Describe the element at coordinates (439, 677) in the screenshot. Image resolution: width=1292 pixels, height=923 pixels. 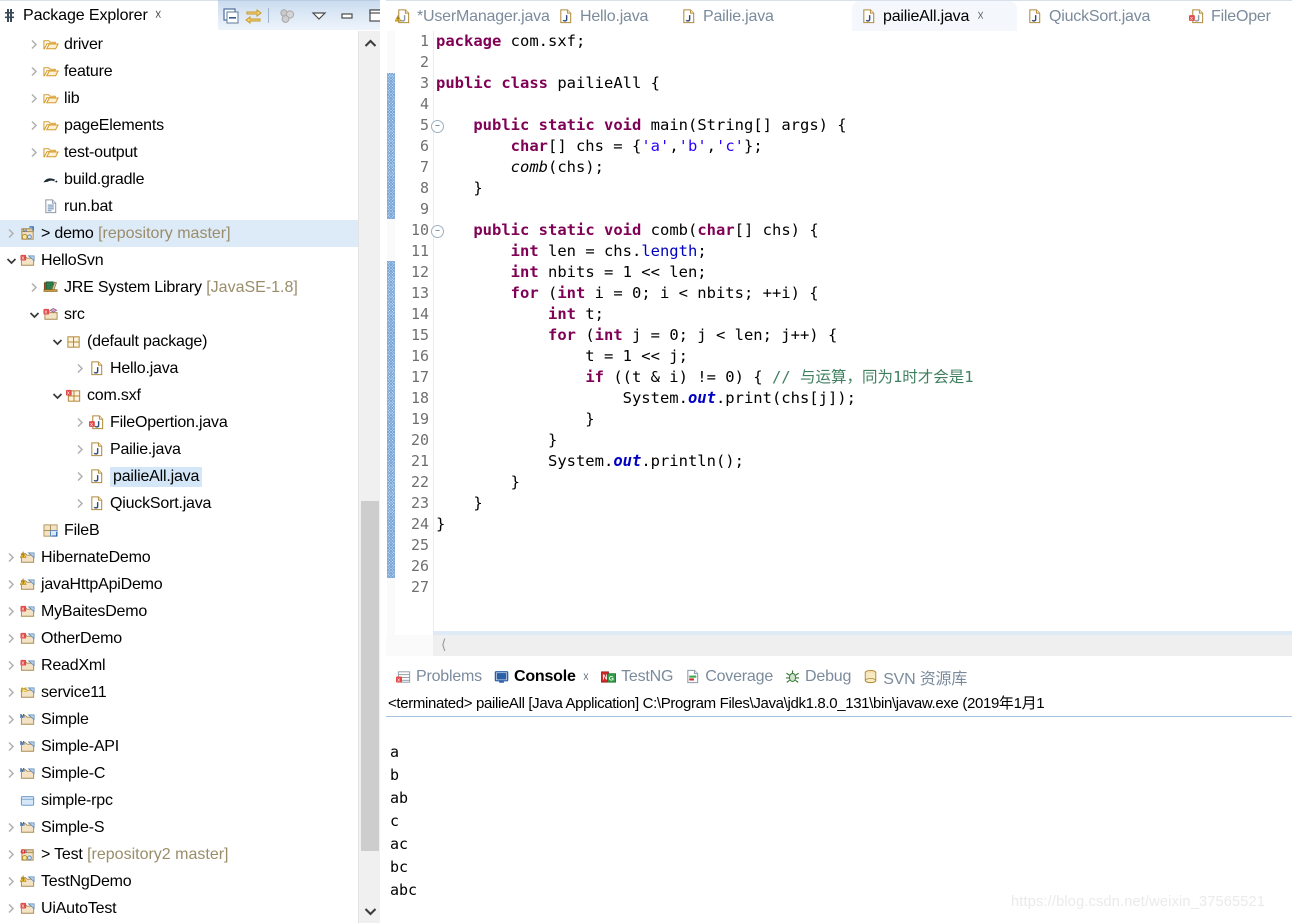
I see `console-tab-problems: x Problems` at that location.